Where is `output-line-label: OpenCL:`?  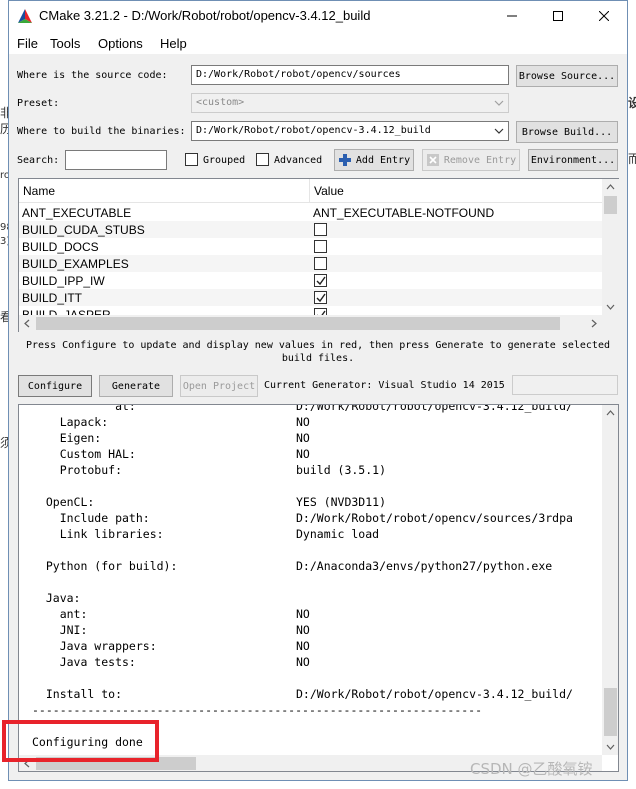
output-line-label: OpenCL: is located at coordinates (63, 502).